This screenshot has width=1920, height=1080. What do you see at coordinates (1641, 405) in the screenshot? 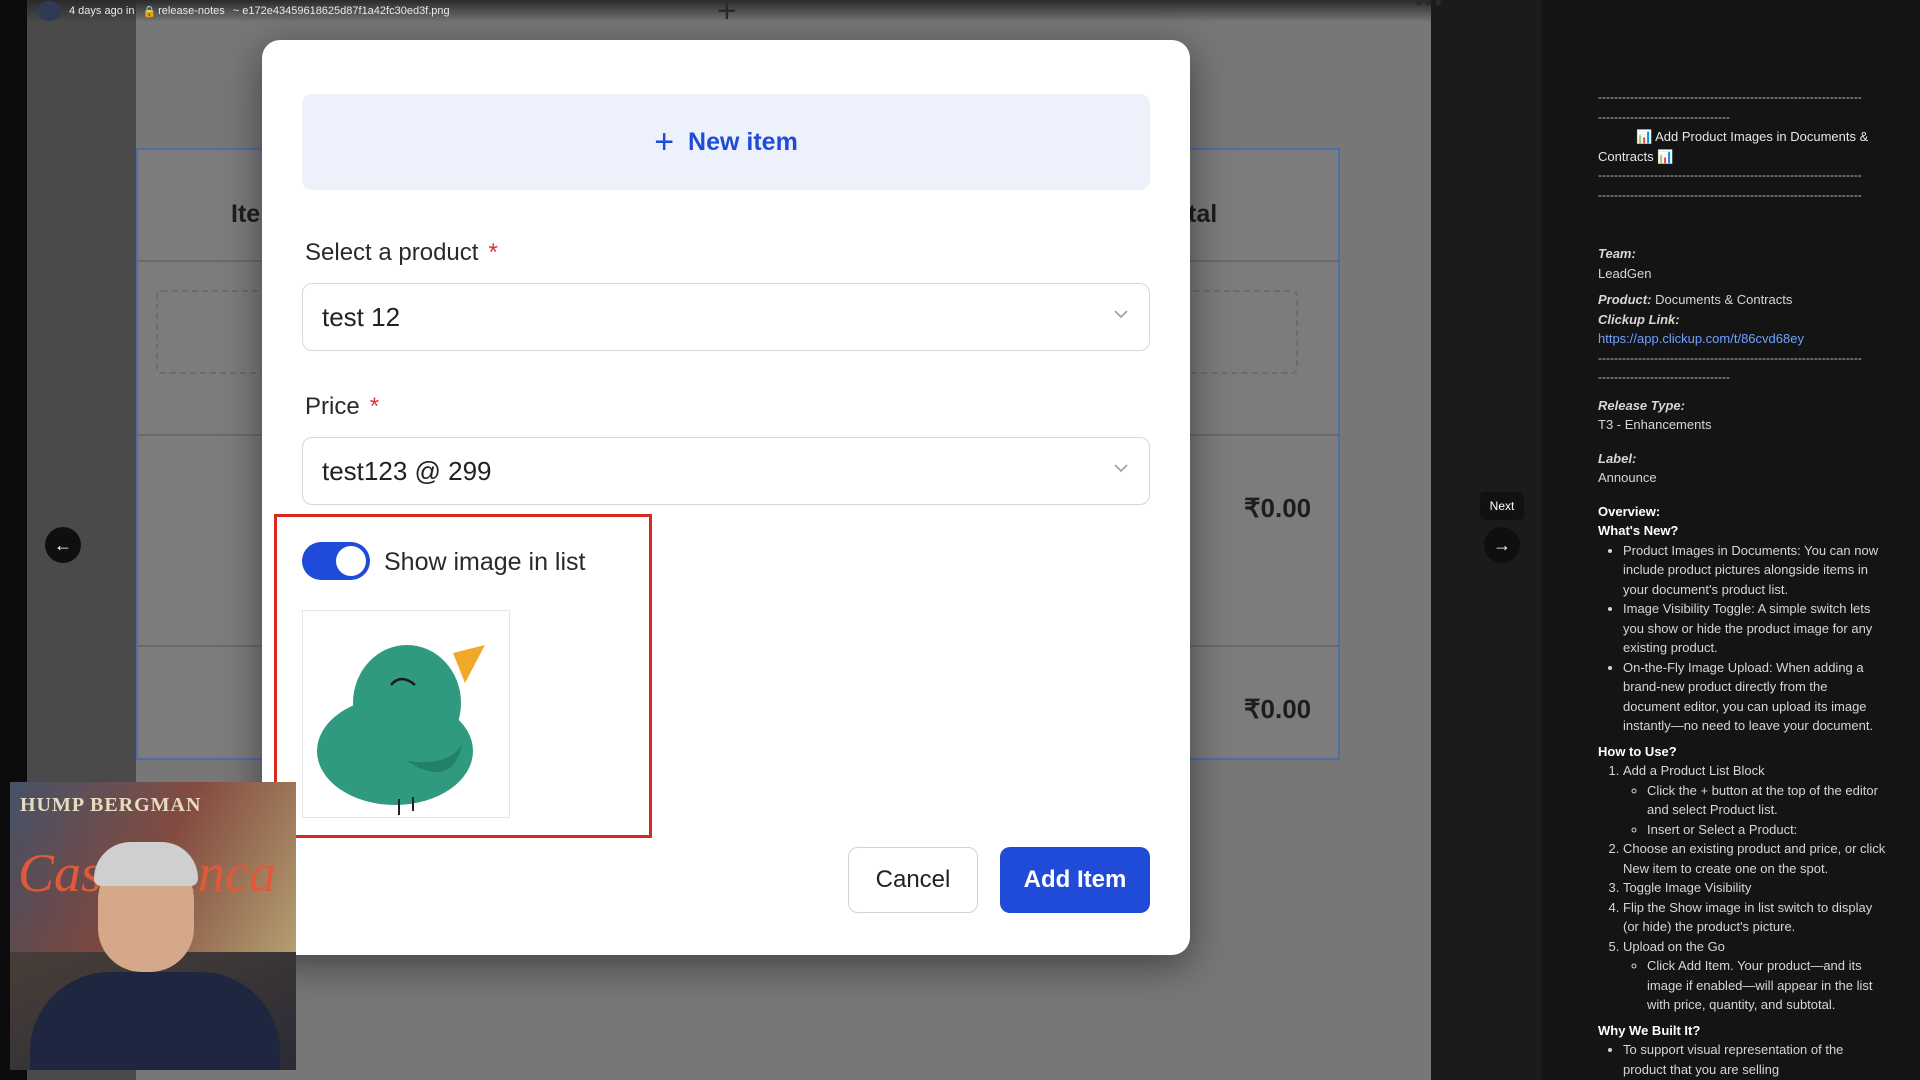
I see `release-type-key: Release Type:` at bounding box center [1641, 405].